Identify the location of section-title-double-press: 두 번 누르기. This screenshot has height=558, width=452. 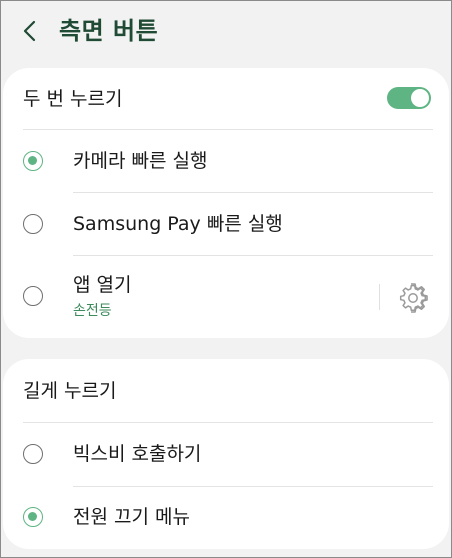
(73, 99).